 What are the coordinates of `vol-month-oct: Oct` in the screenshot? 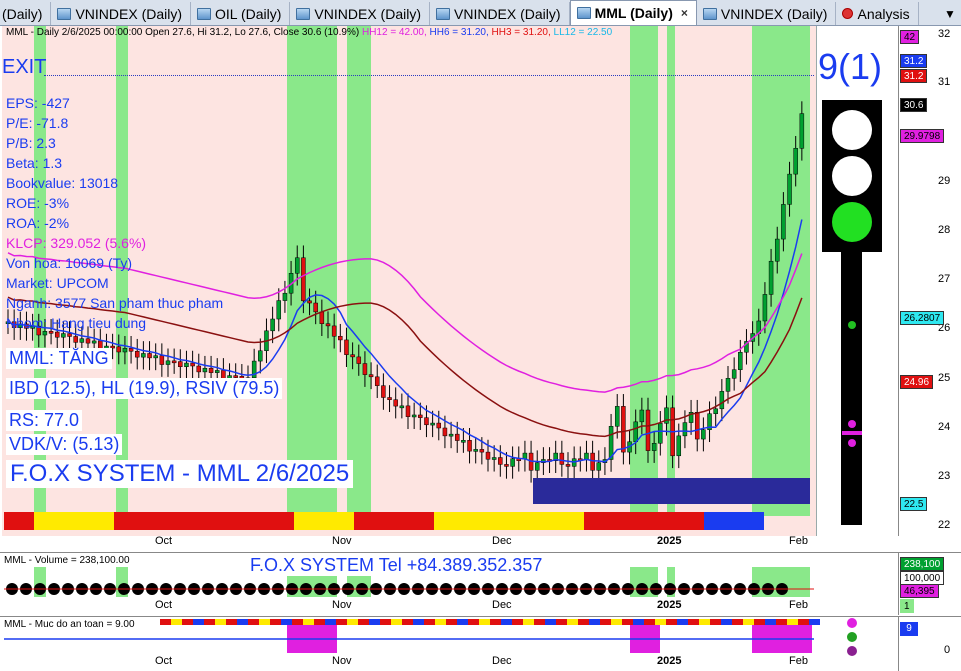 It's located at (164, 605).